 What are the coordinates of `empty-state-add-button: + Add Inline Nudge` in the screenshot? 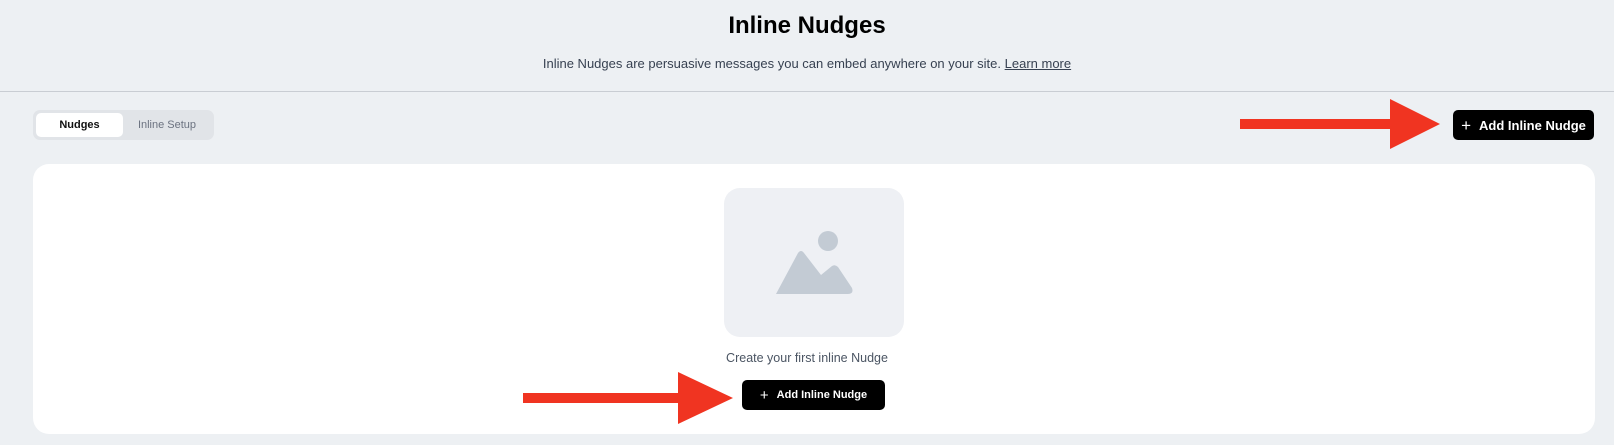 It's located at (813, 395).